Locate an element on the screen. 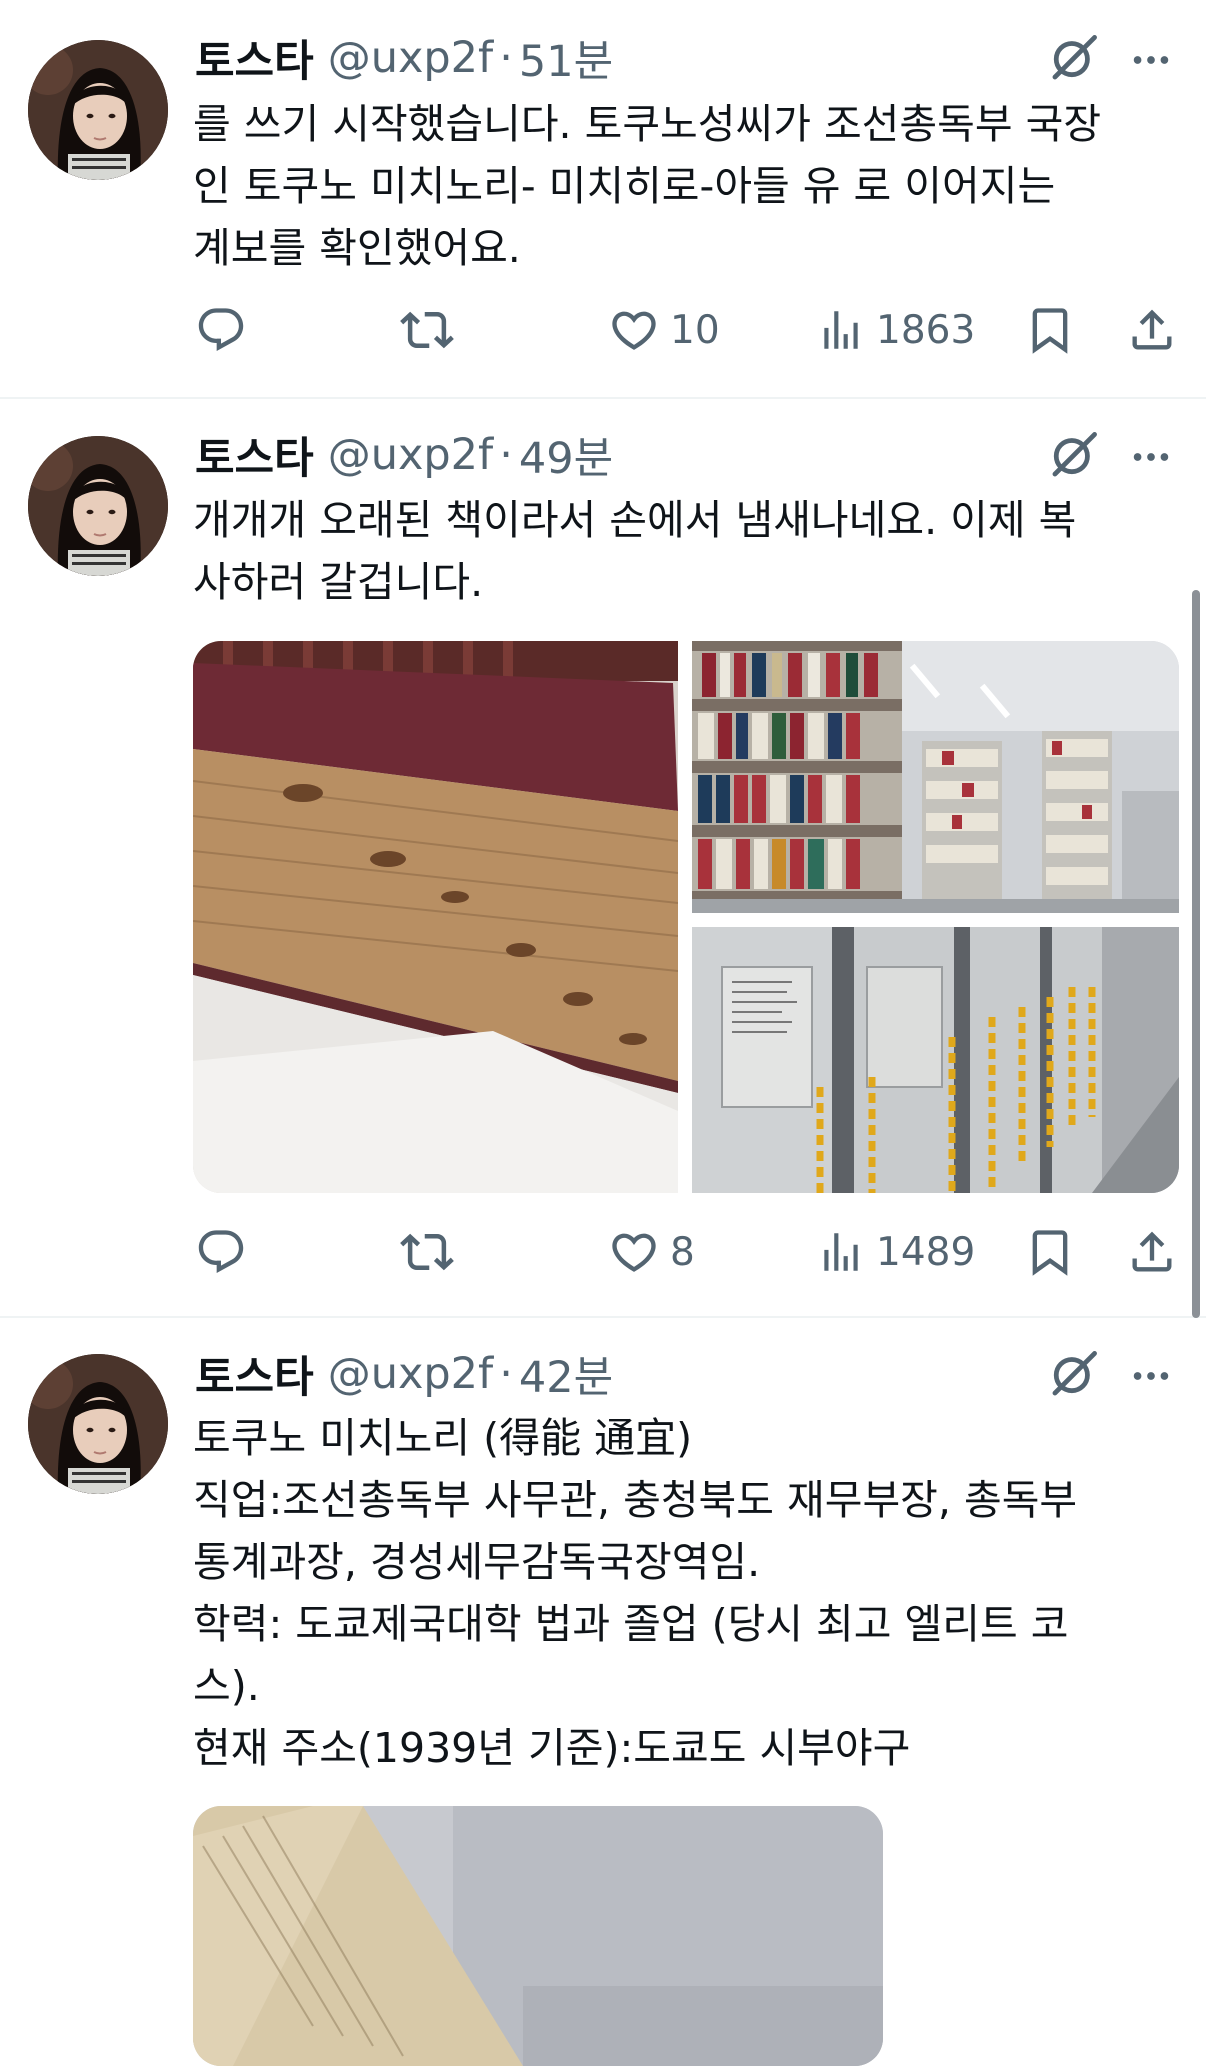 The width and height of the screenshot is (1206, 2066). tweet-text-line: 통계과장, 경성세무감독국장역임. is located at coordinates (477, 1562).